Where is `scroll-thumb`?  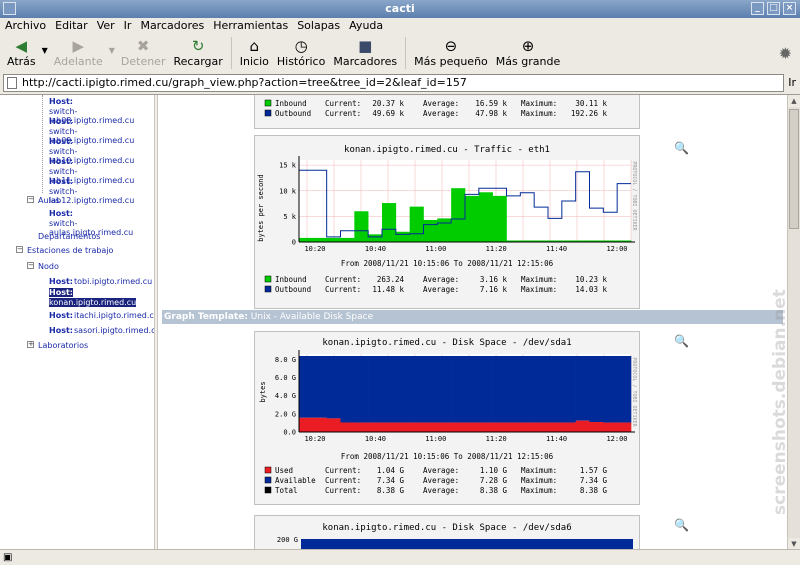
scroll-thumb is located at coordinates (794, 169).